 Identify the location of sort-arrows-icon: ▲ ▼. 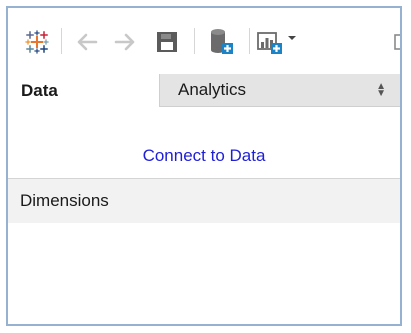
(381, 90).